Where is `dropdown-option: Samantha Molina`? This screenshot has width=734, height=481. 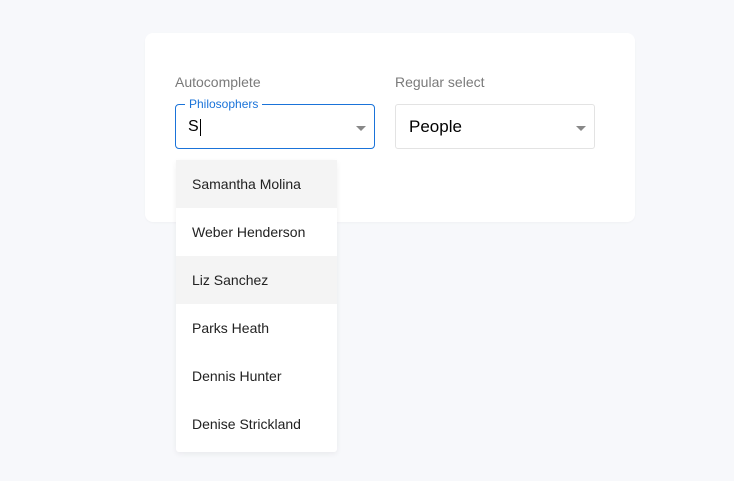 dropdown-option: Samantha Molina is located at coordinates (256, 184).